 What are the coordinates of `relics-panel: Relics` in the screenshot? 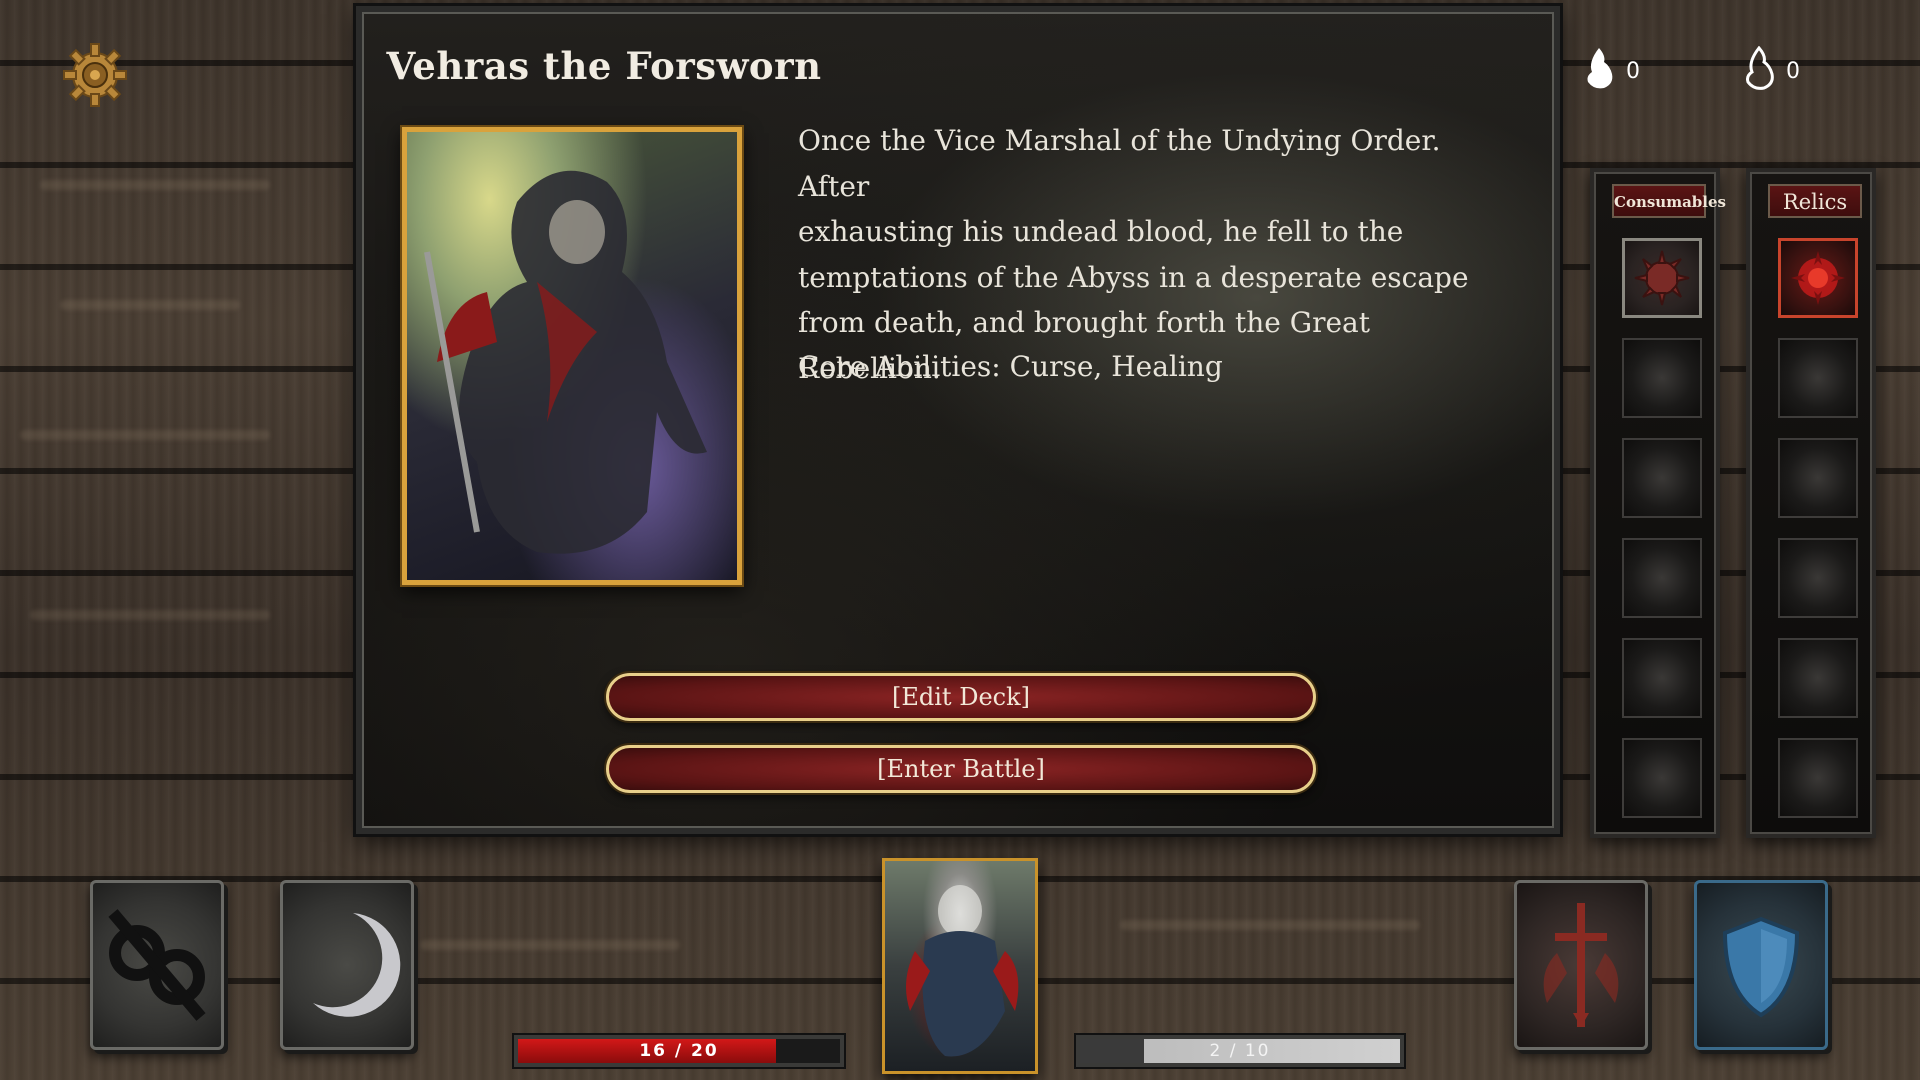 It's located at (1811, 503).